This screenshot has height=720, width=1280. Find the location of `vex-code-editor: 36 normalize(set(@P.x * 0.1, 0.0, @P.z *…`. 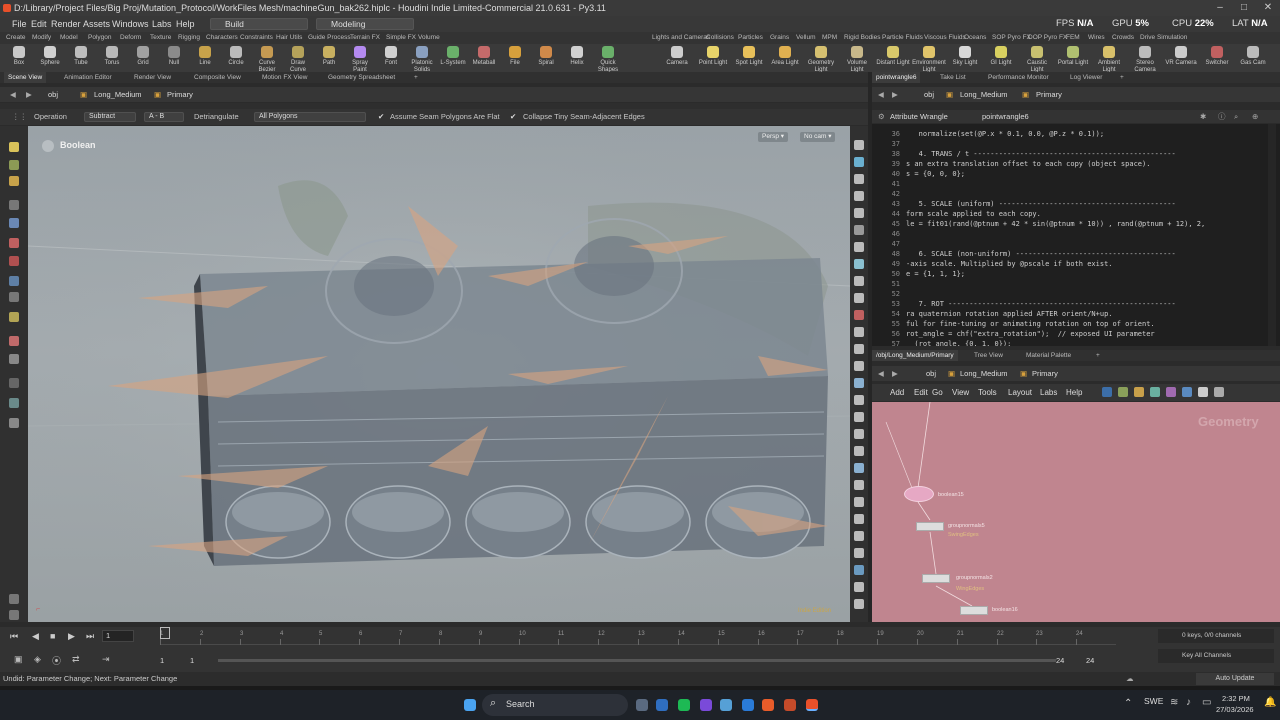

vex-code-editor: 36 normalize(set(@P.x * 0.1, 0.0, @P.z *… is located at coordinates (1076, 235).